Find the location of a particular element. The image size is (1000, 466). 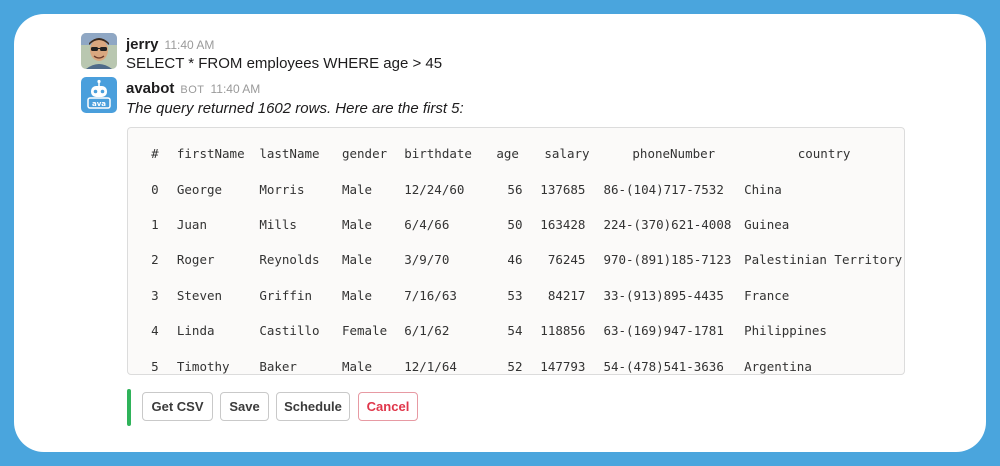

author-name: avabot is located at coordinates (150, 88).